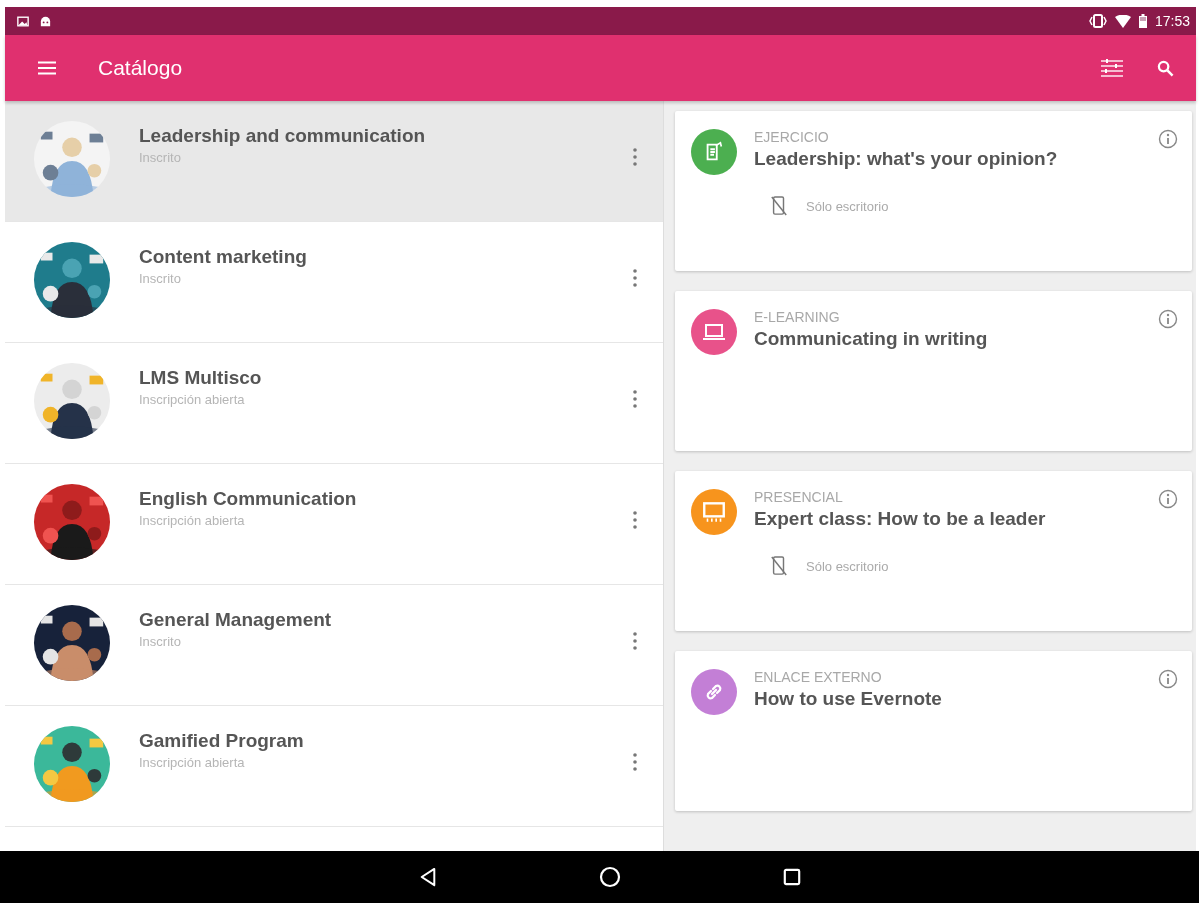  Describe the element at coordinates (1097, 21) in the screenshot. I see `vibrate-icon` at that location.